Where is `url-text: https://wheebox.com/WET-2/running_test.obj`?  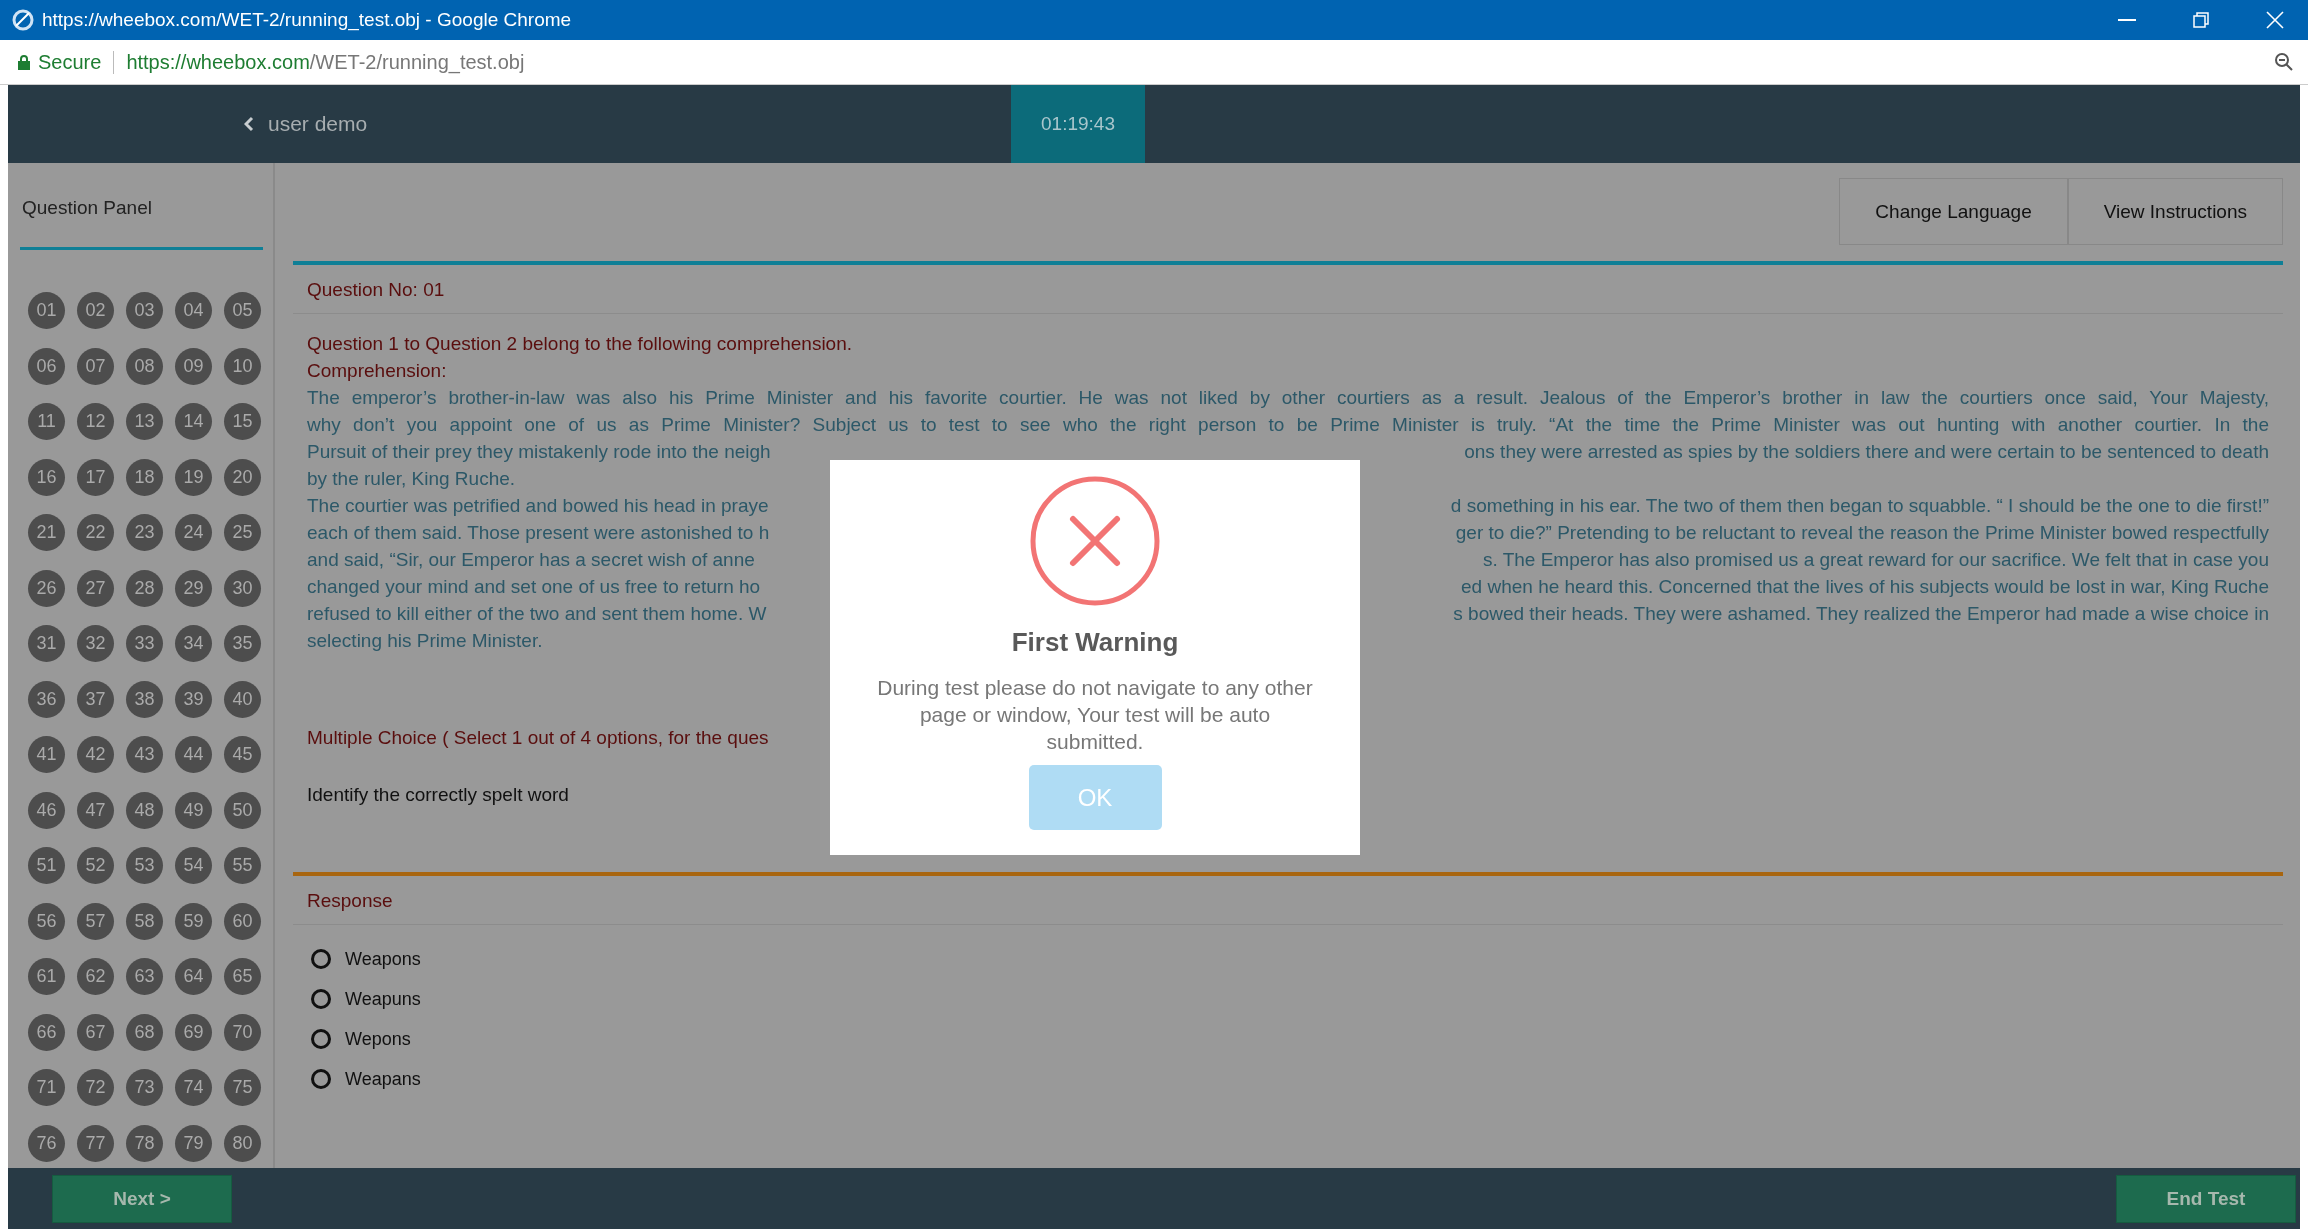 url-text: https://wheebox.com/WET-2/running_test.obj is located at coordinates (1194, 62).